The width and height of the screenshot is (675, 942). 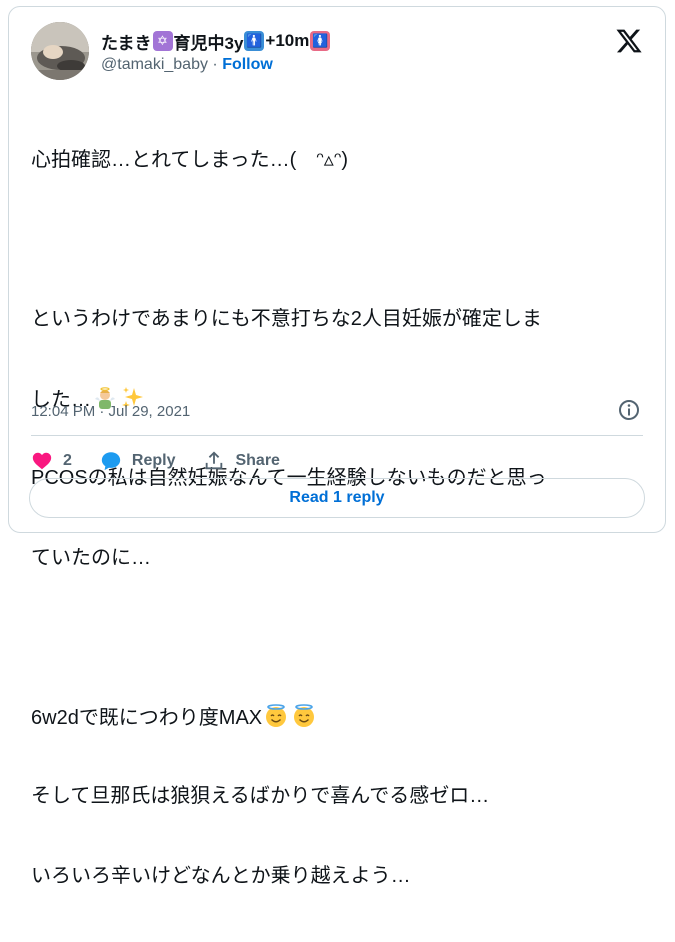 I want to click on share-button: Share, so click(x=241, y=461).